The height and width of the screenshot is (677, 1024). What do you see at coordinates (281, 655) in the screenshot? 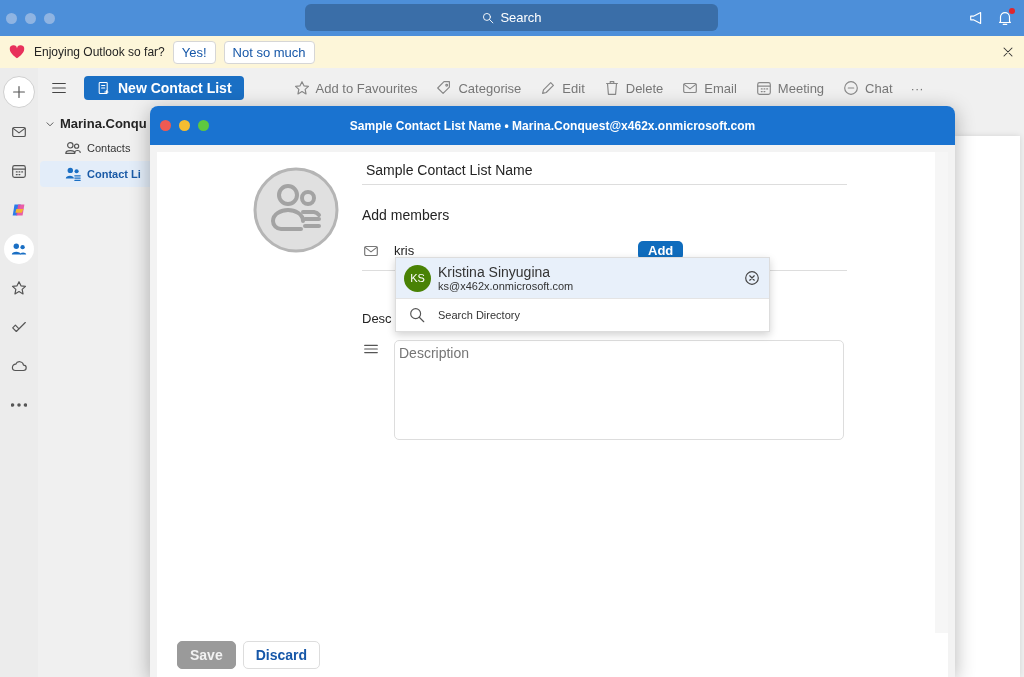
I see `dialog-button: Discard` at bounding box center [281, 655].